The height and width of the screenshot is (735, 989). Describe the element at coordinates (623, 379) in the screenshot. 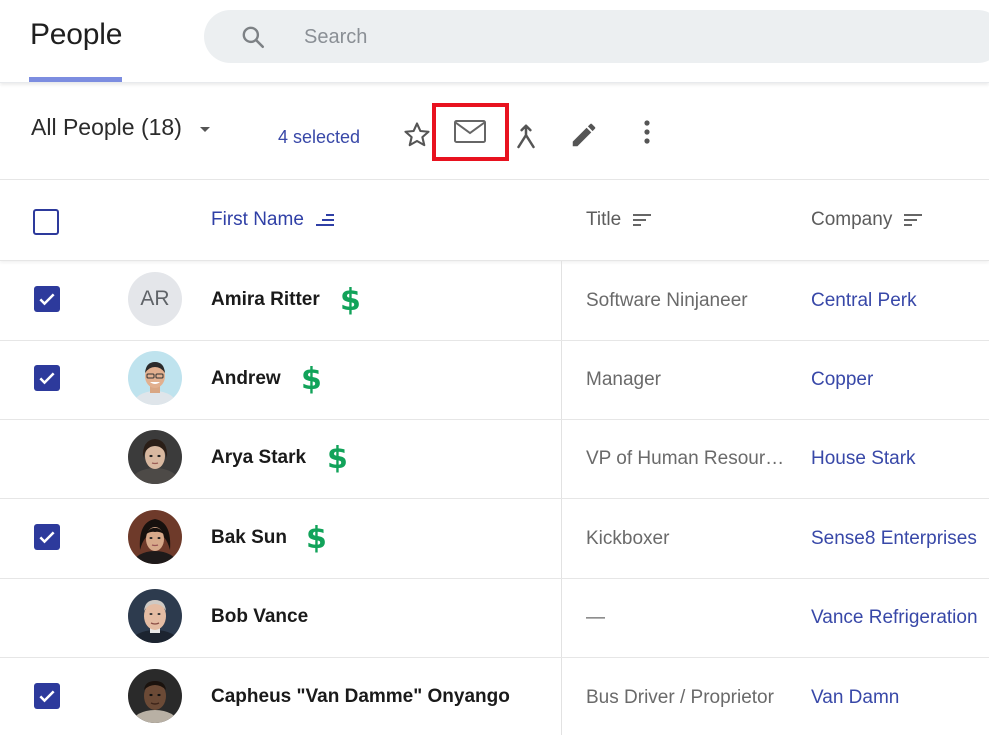

I see `title-cell: Manager` at that location.